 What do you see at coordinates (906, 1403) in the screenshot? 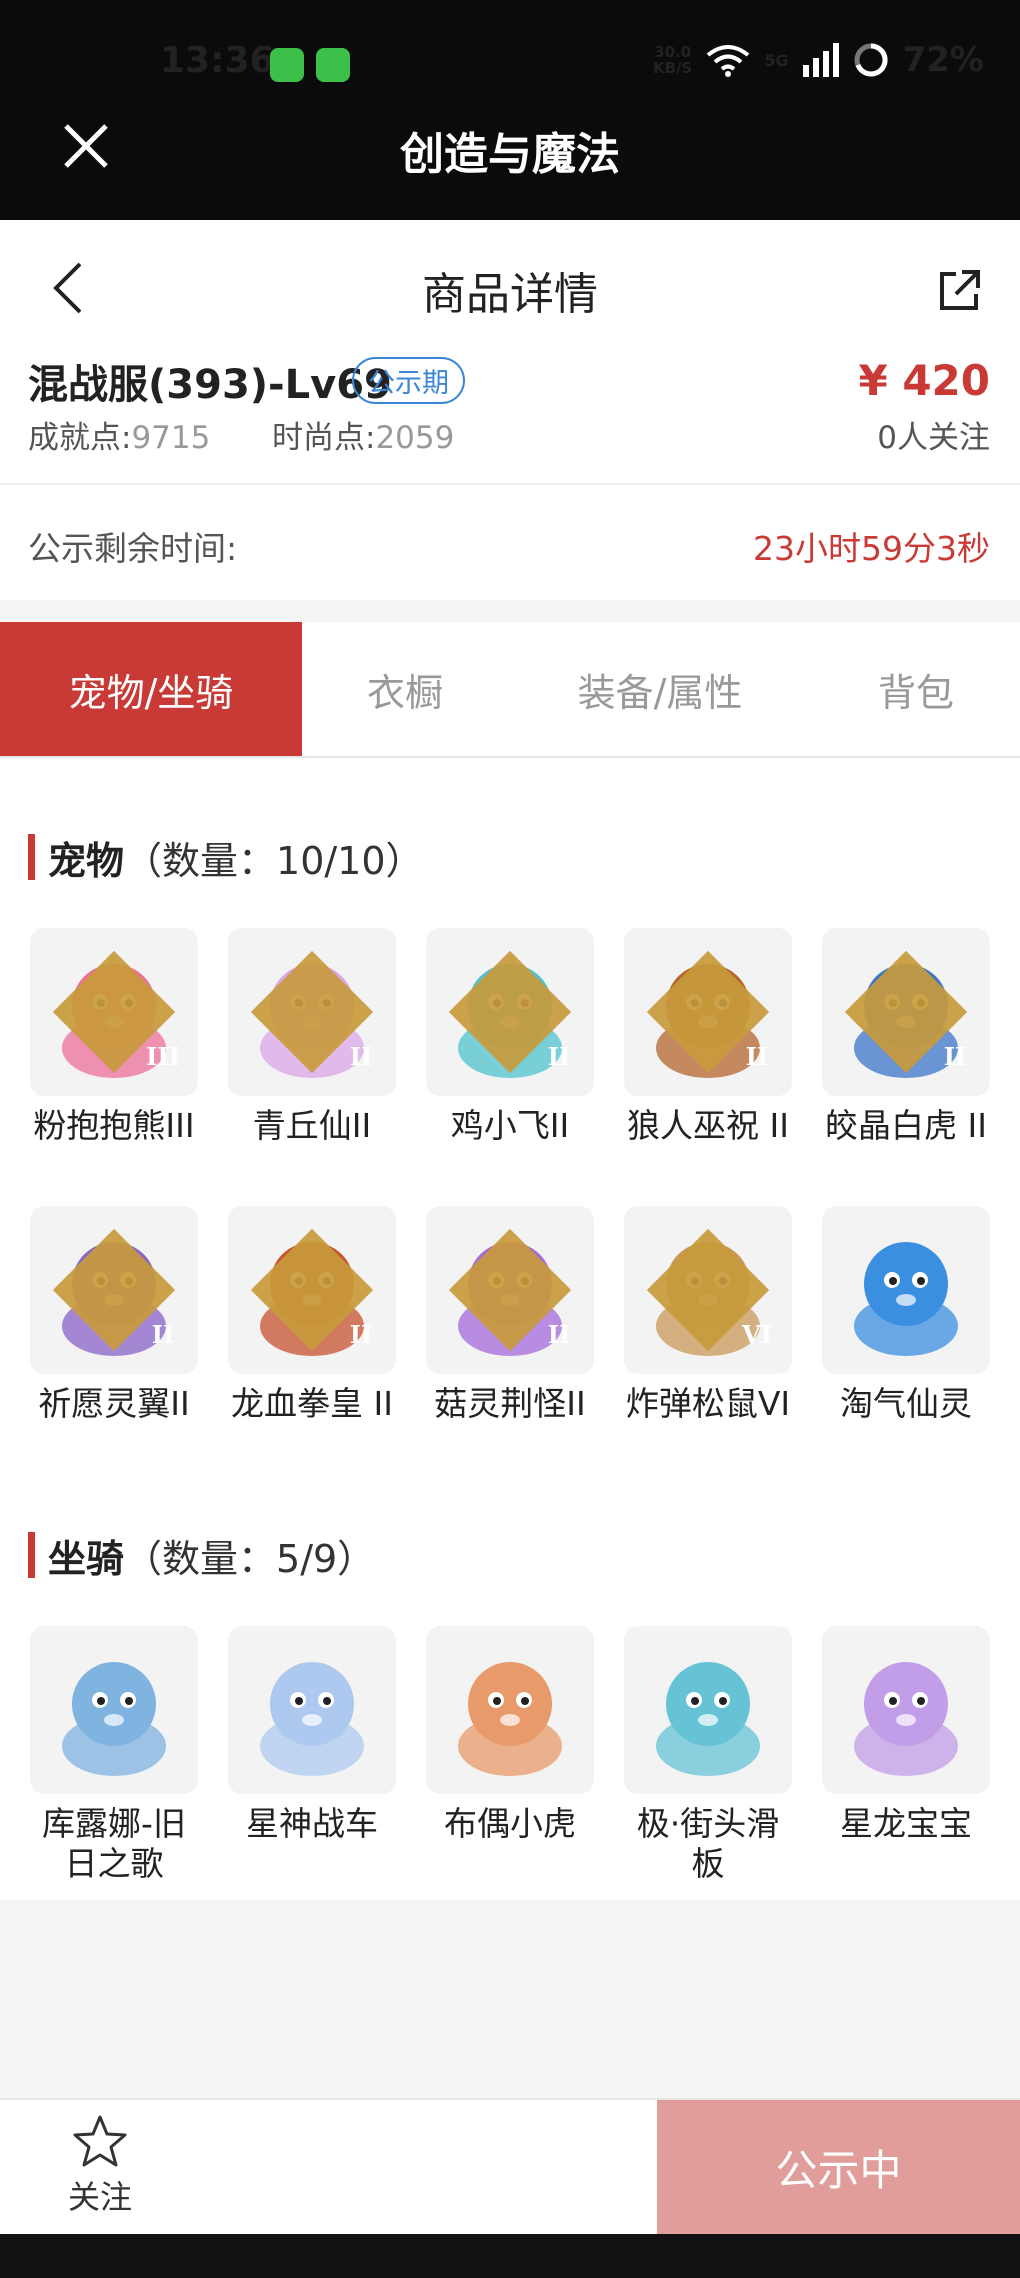
I see `pet-name: 淘气仙灵` at bounding box center [906, 1403].